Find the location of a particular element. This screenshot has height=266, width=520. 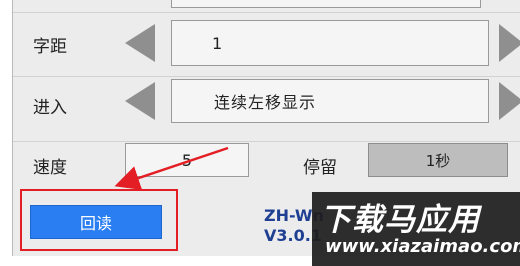

watermark-title: 下载马应用 is located at coordinates (400, 220).